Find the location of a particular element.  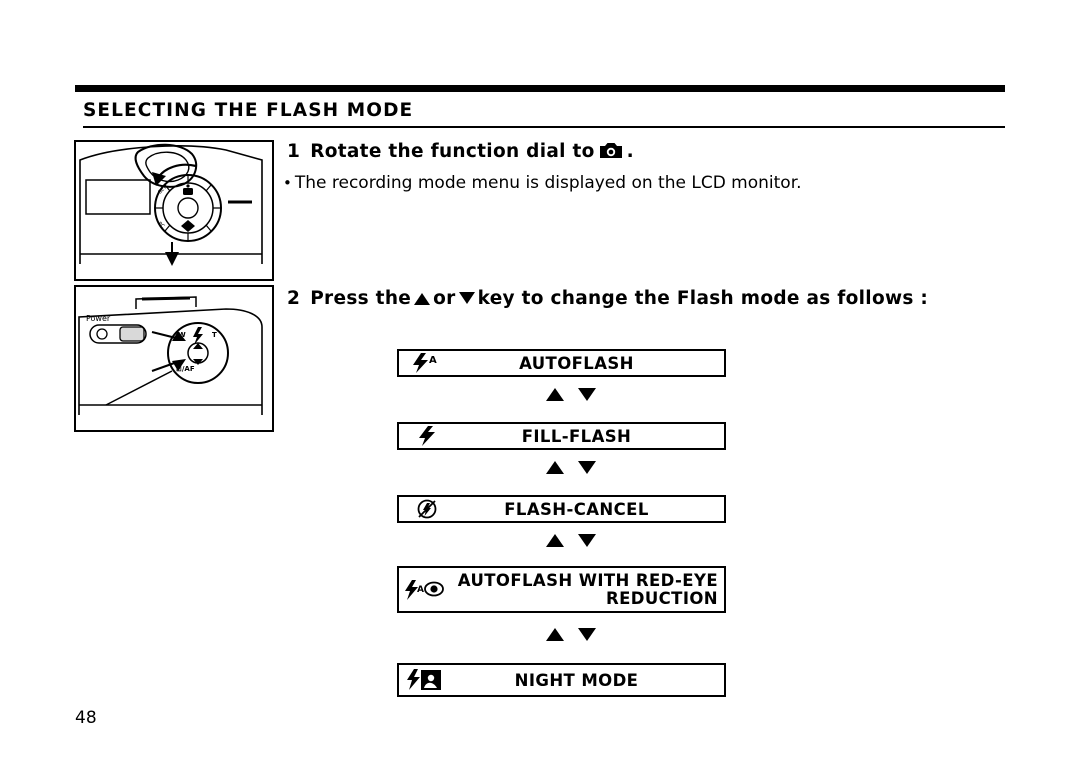

mode-label-line1: AUTOFLASH WITH RED-EYE is located at coordinates (587, 580).